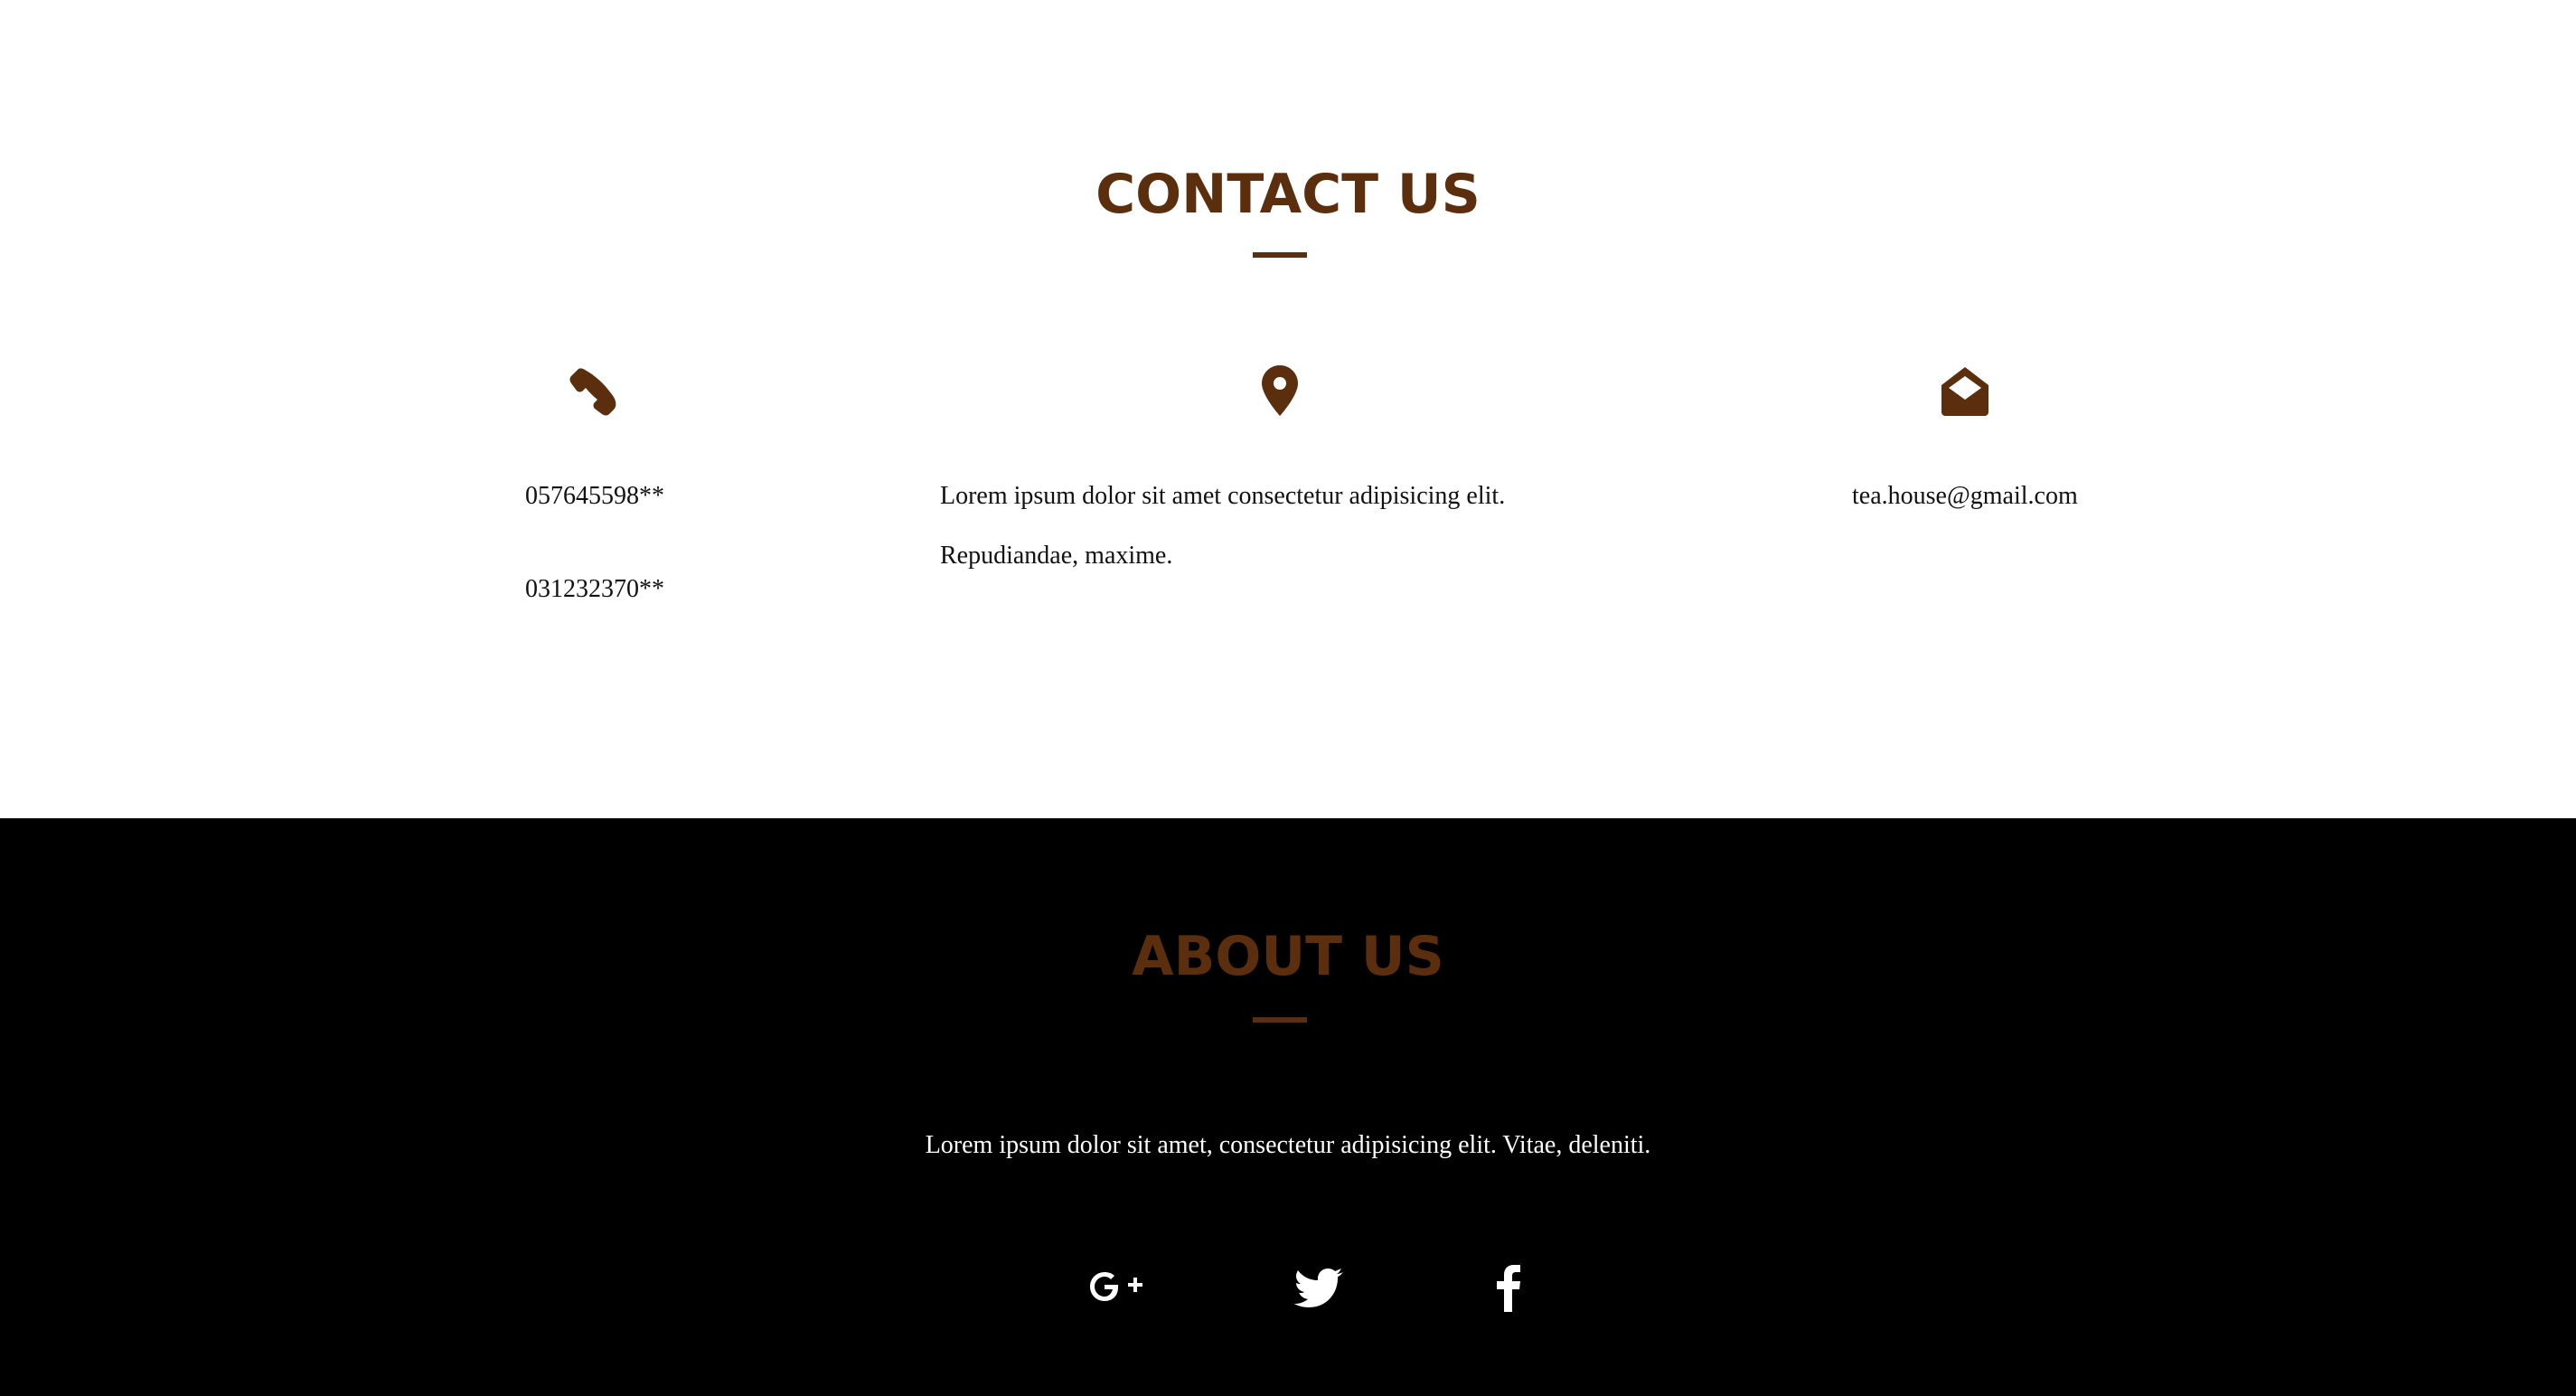 The width and height of the screenshot is (2576, 1396). What do you see at coordinates (1288, 194) in the screenshot?
I see `contact-title: CONTACT US` at bounding box center [1288, 194].